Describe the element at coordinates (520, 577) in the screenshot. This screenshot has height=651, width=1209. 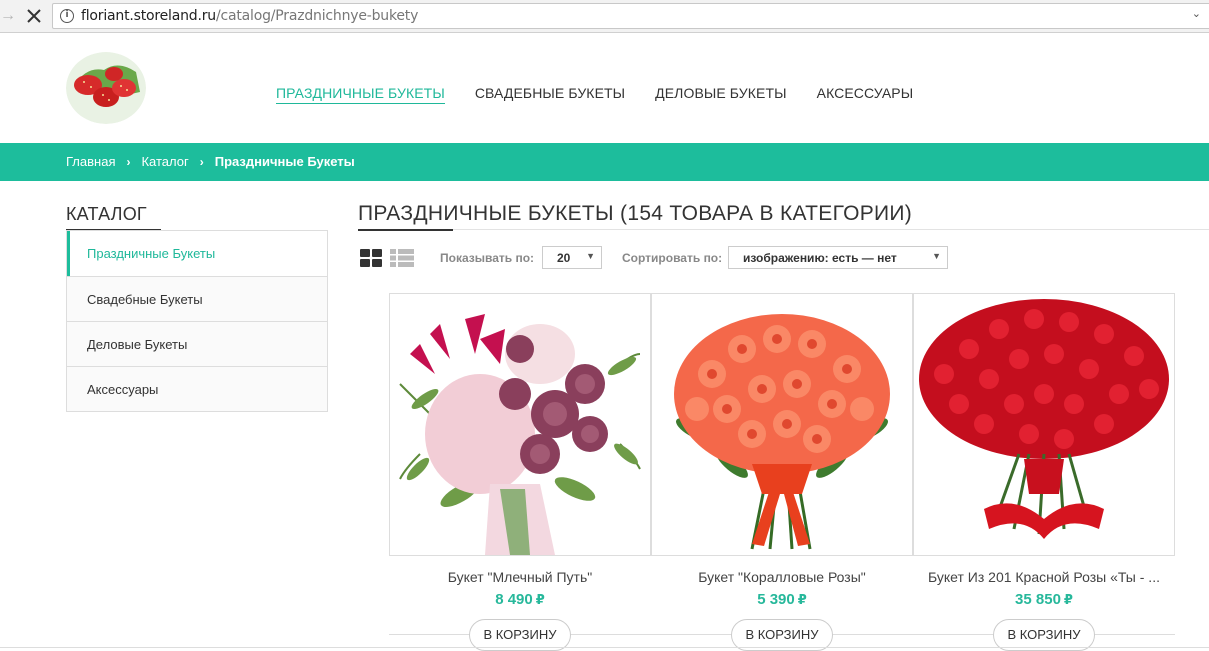
I see `product-name: Букет "Млечный Путь"` at that location.